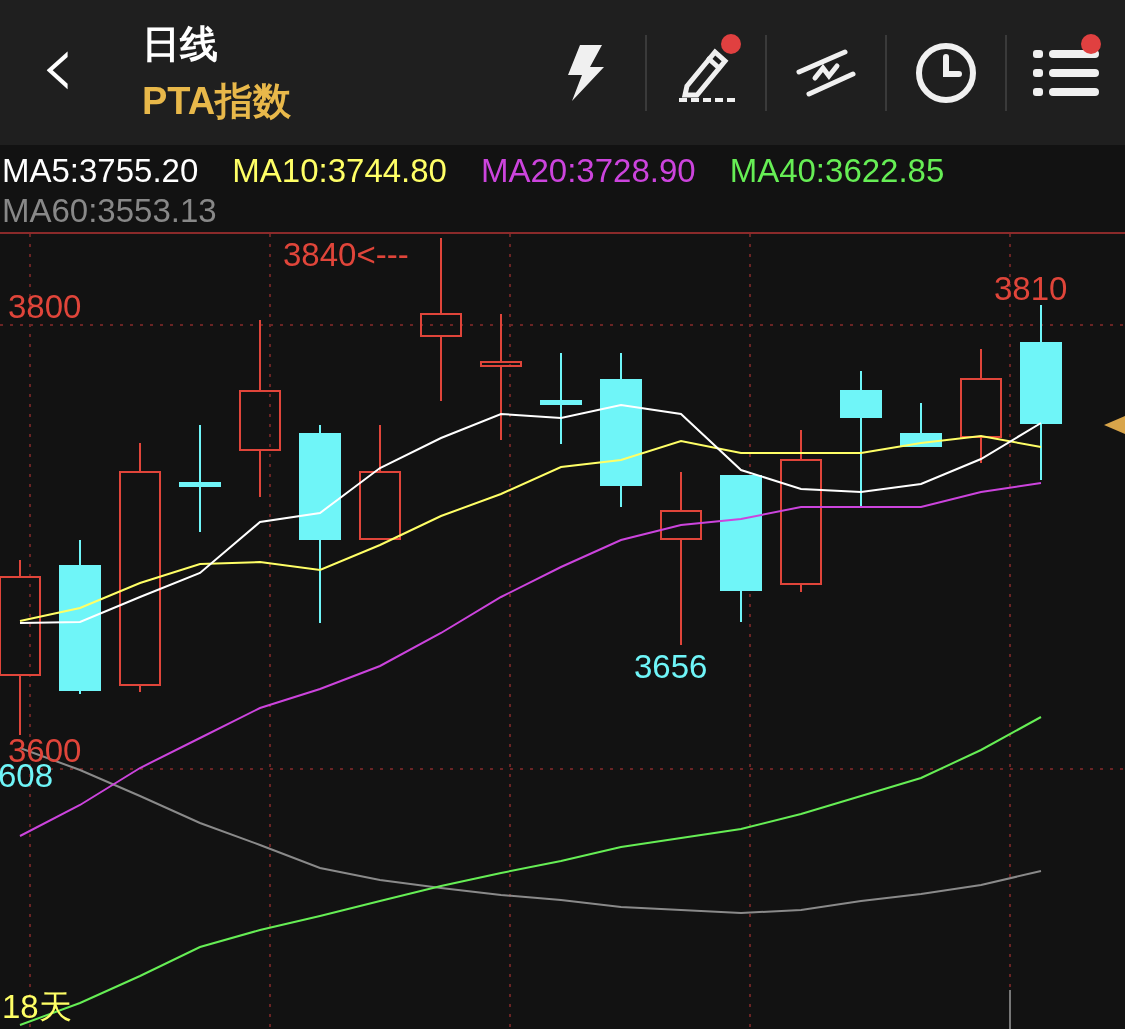 This screenshot has width=1125, height=1029. Describe the element at coordinates (946, 72) in the screenshot. I see `clock-icon` at that location.